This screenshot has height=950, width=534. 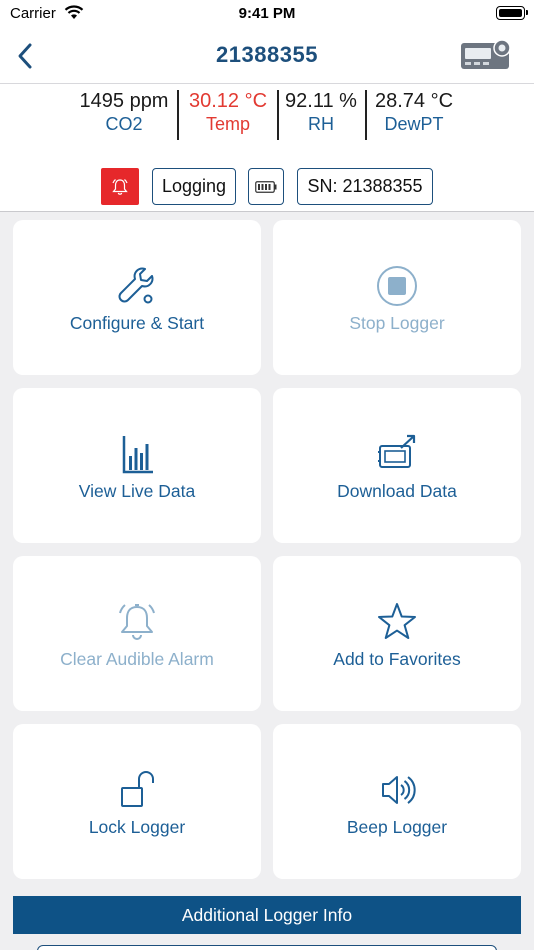 What do you see at coordinates (124, 124) in the screenshot?
I see `reading-label: CO2` at bounding box center [124, 124].